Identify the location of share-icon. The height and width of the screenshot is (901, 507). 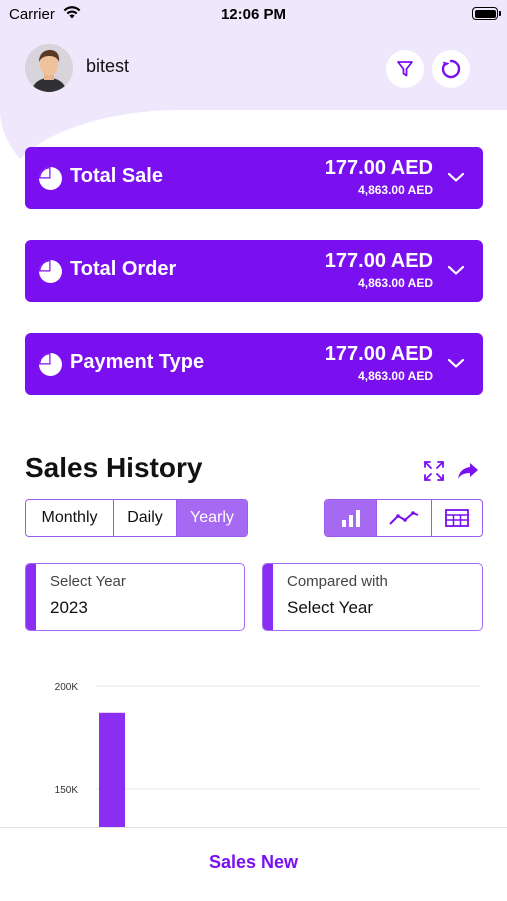
(468, 471).